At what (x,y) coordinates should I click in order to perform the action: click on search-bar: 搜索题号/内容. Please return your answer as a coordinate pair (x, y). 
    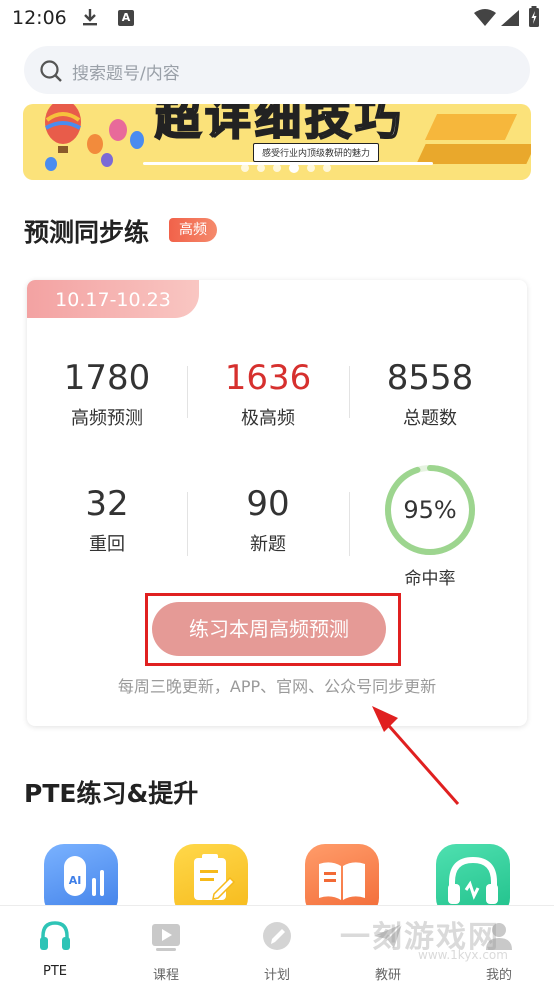
    Looking at the image, I should click on (277, 70).